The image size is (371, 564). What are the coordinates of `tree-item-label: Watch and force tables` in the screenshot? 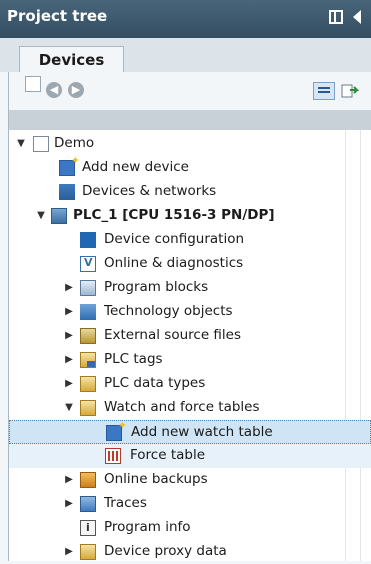 It's located at (182, 407).